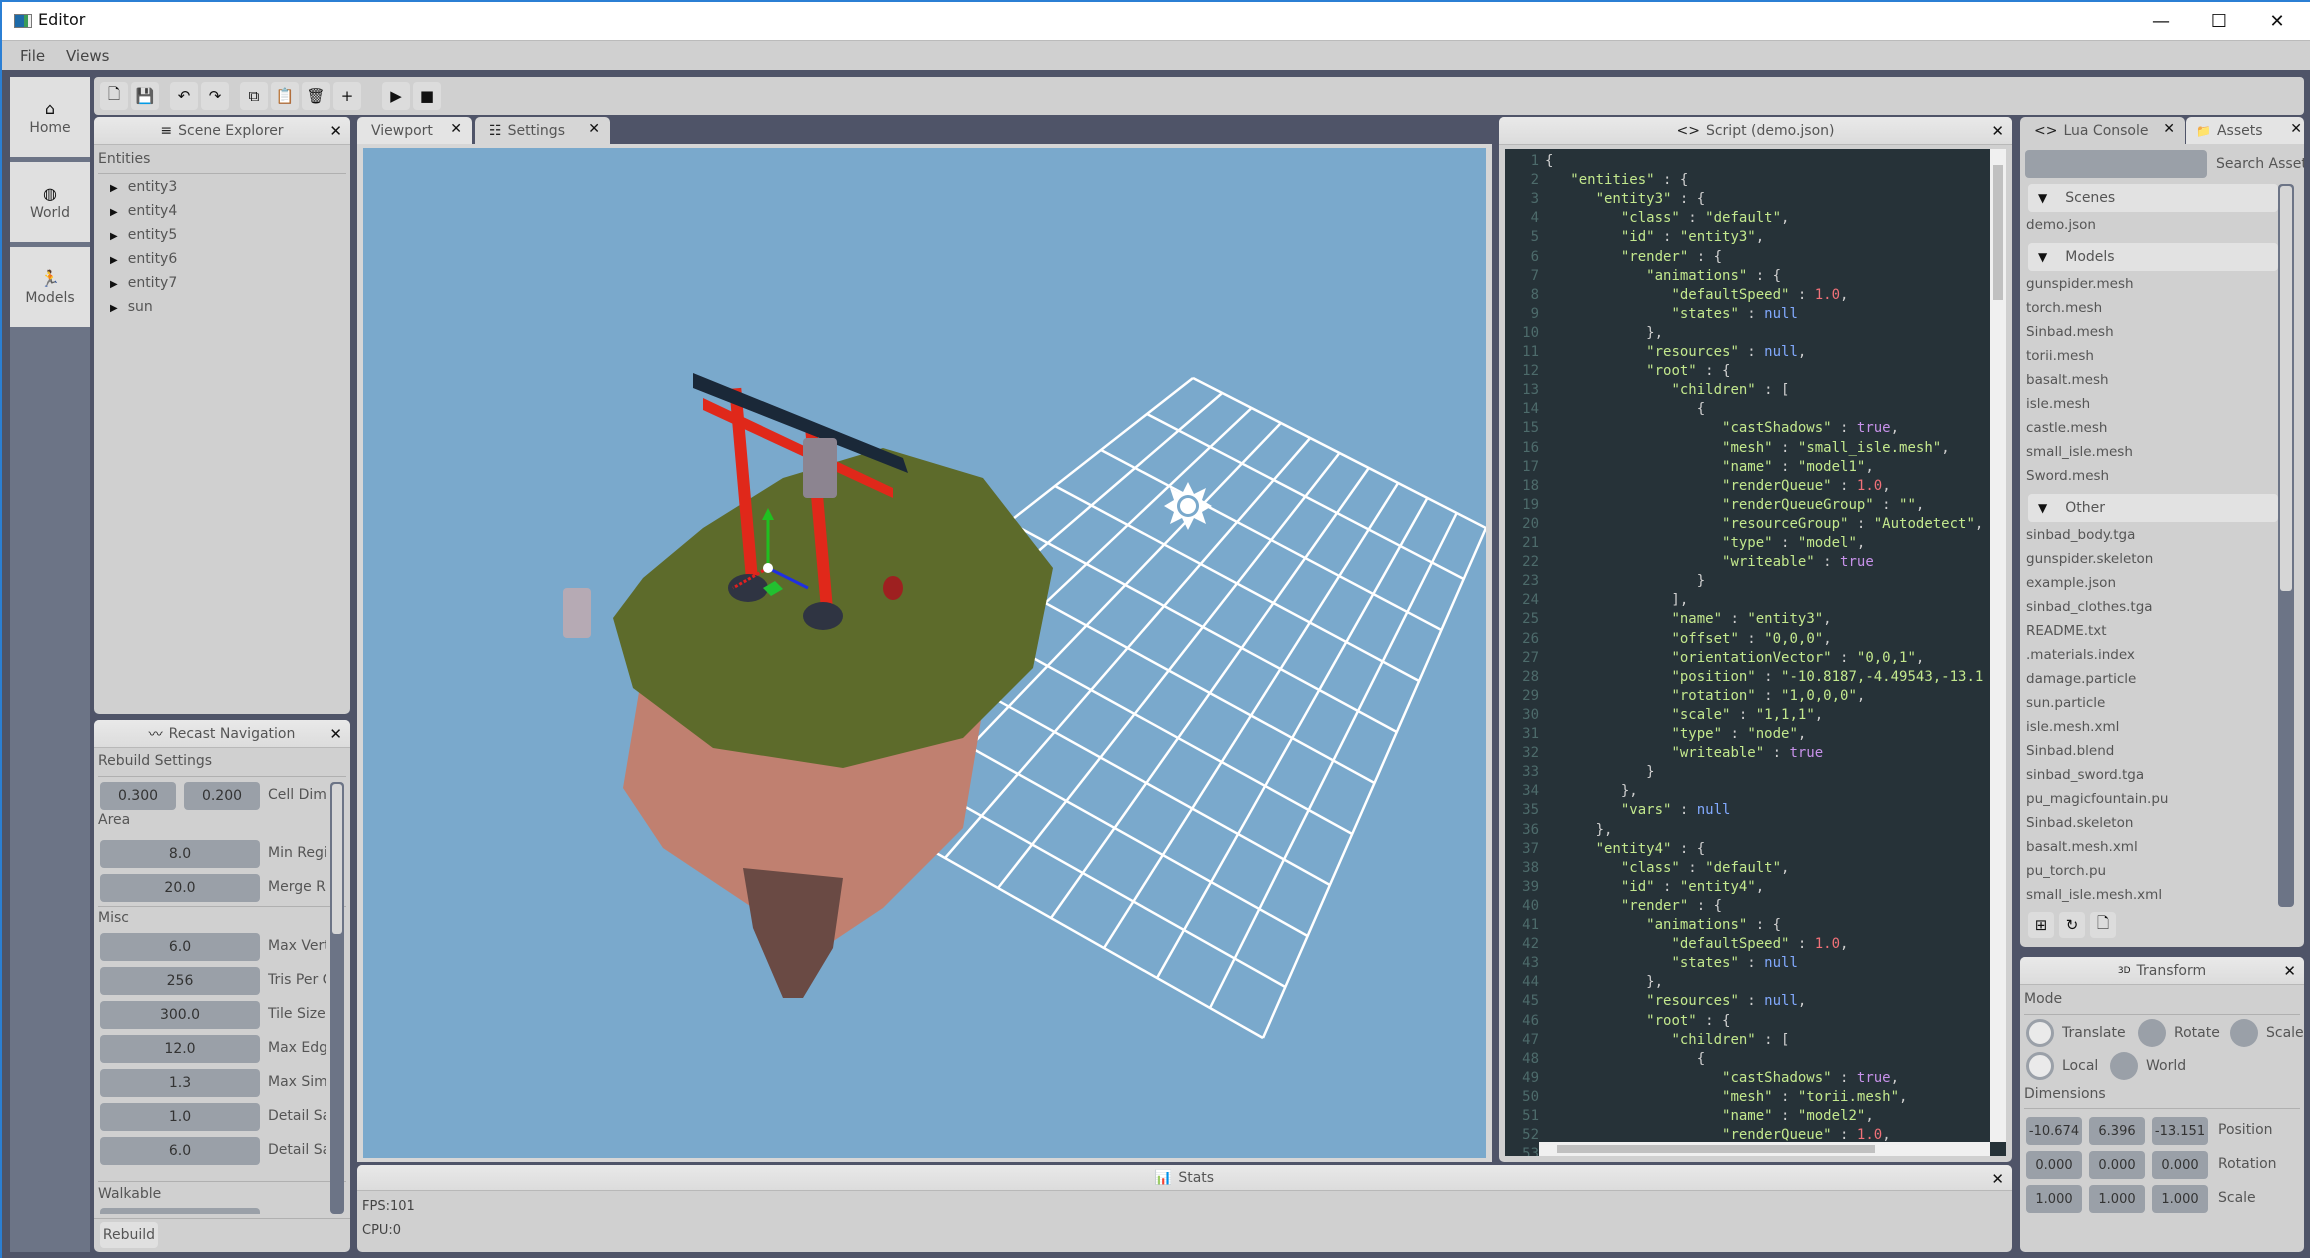 The height and width of the screenshot is (1258, 2310). I want to click on asset-item: Sword.mesh, so click(2067, 476).